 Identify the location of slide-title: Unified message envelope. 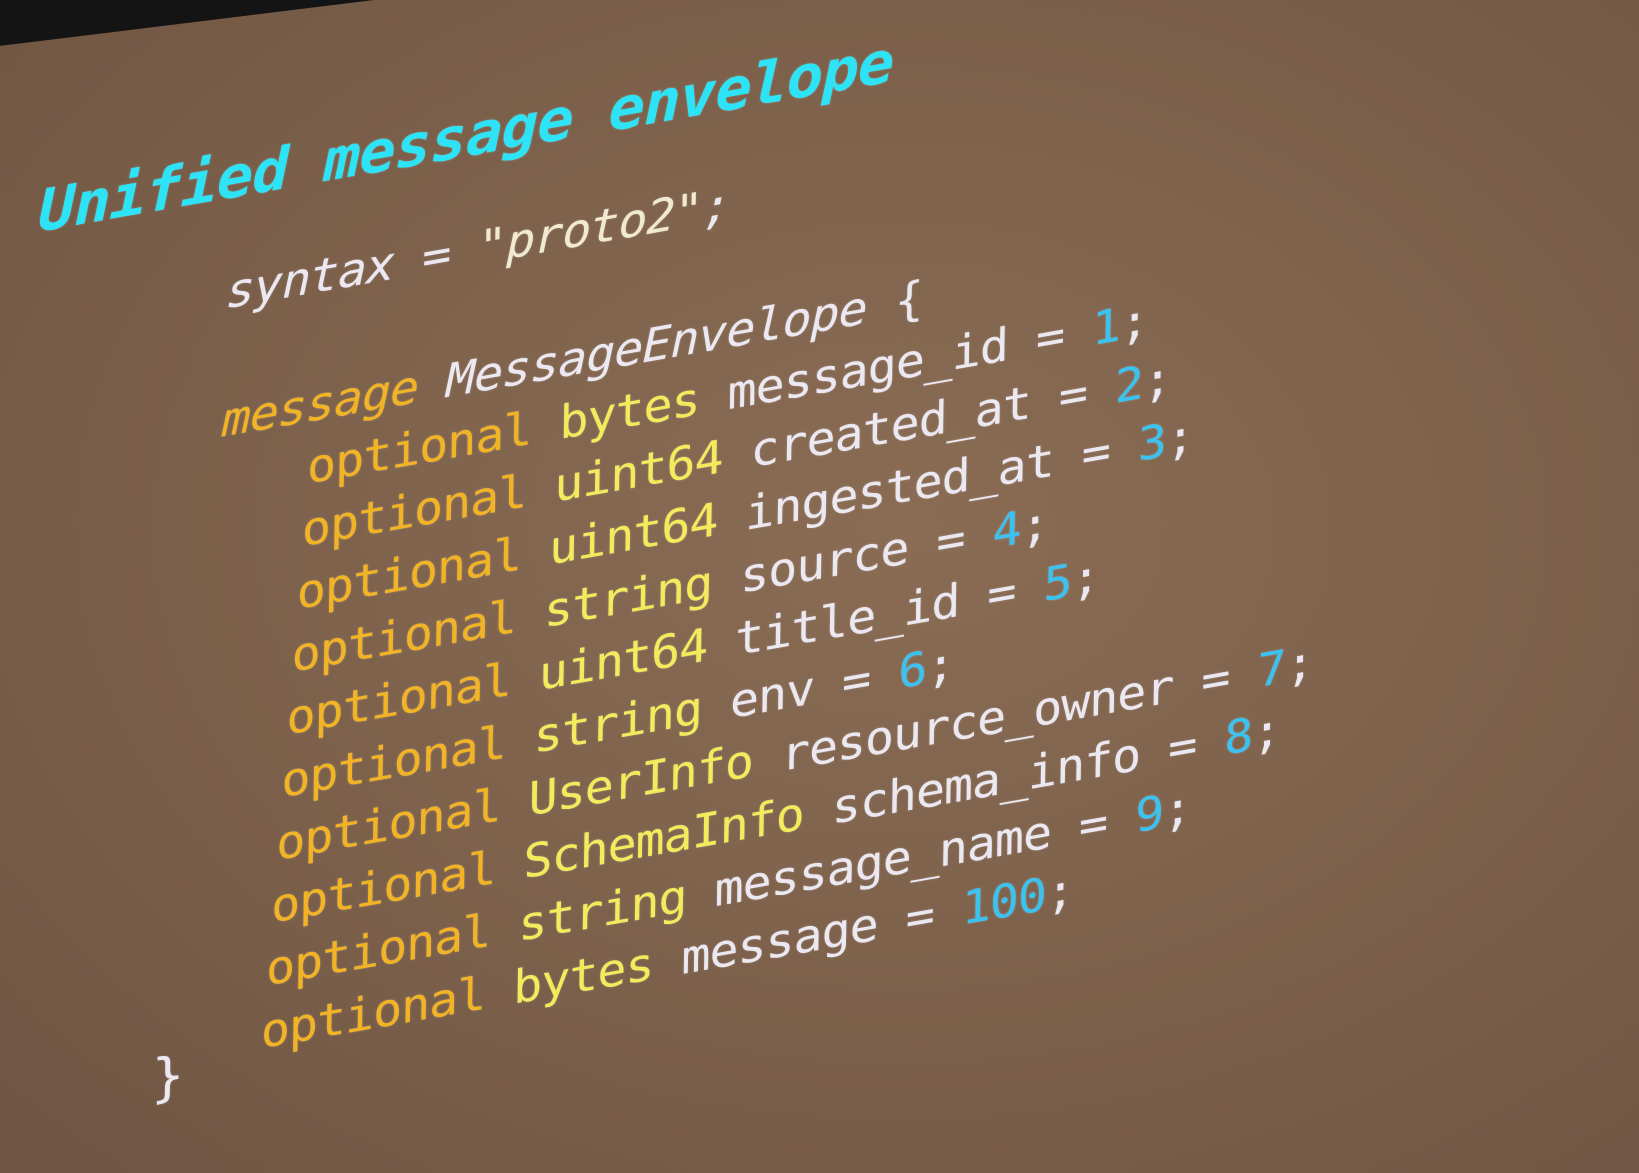
(466, 136).